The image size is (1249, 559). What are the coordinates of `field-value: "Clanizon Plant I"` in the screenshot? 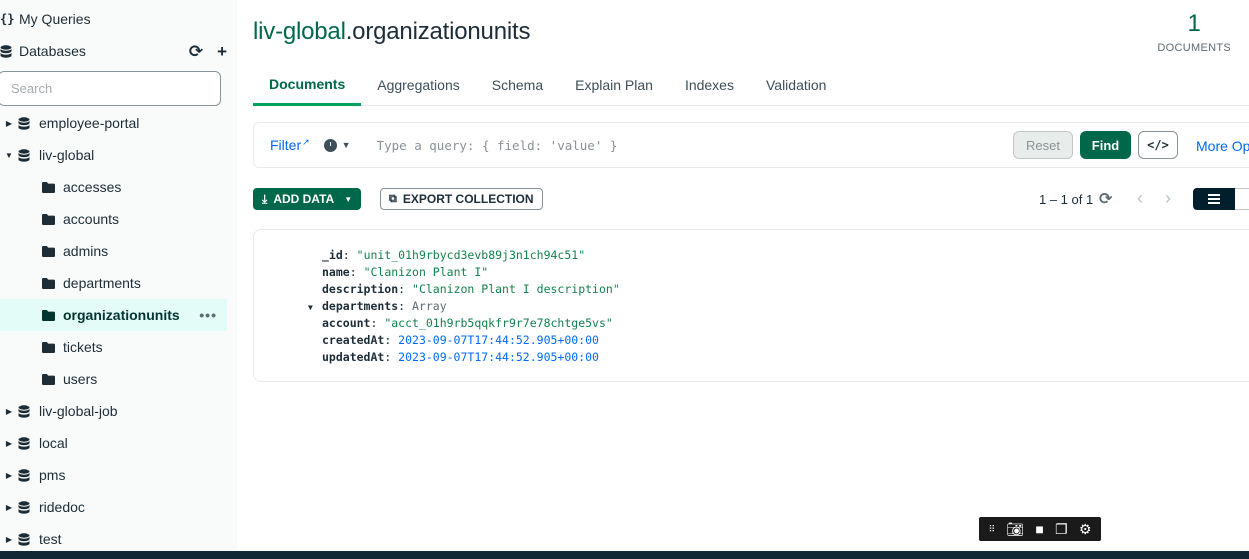 It's located at (426, 272).